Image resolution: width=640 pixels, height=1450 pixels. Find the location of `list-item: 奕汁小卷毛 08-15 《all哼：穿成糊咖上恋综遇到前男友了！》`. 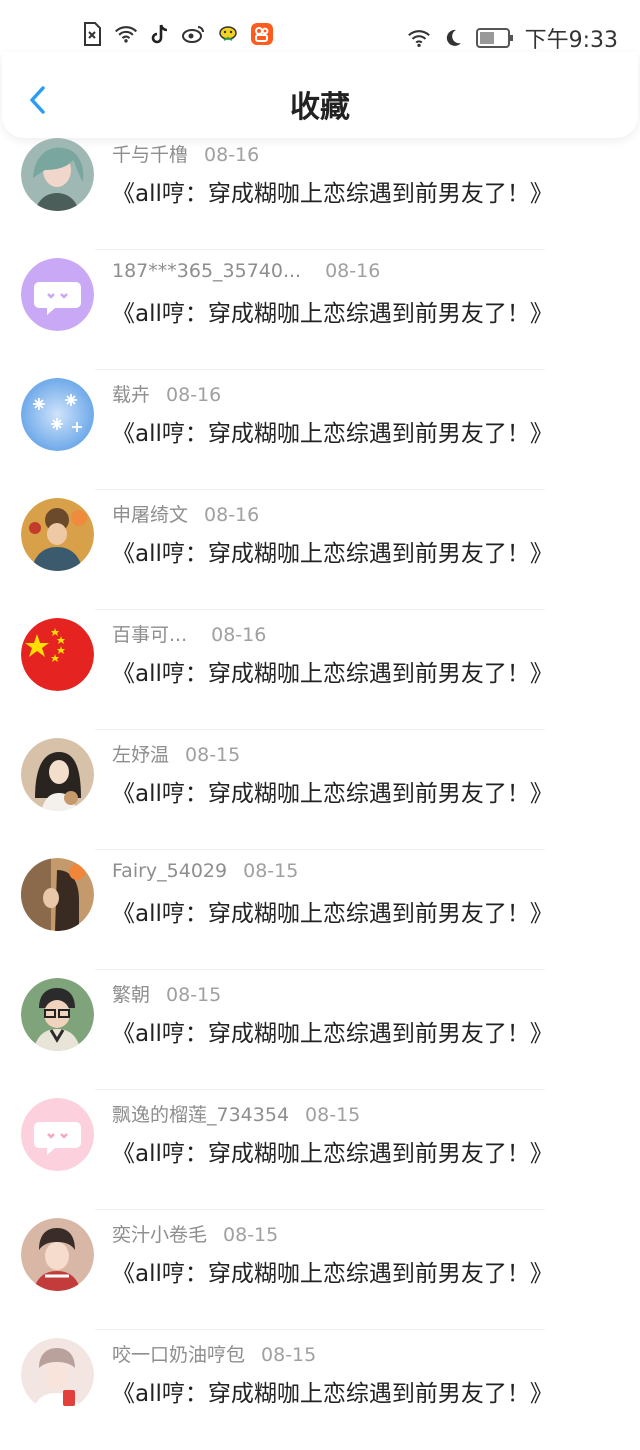

list-item: 奕汁小卷毛 08-15 《all哼：穿成糊咖上恋综遇到前男友了！》 is located at coordinates (320, 1270).